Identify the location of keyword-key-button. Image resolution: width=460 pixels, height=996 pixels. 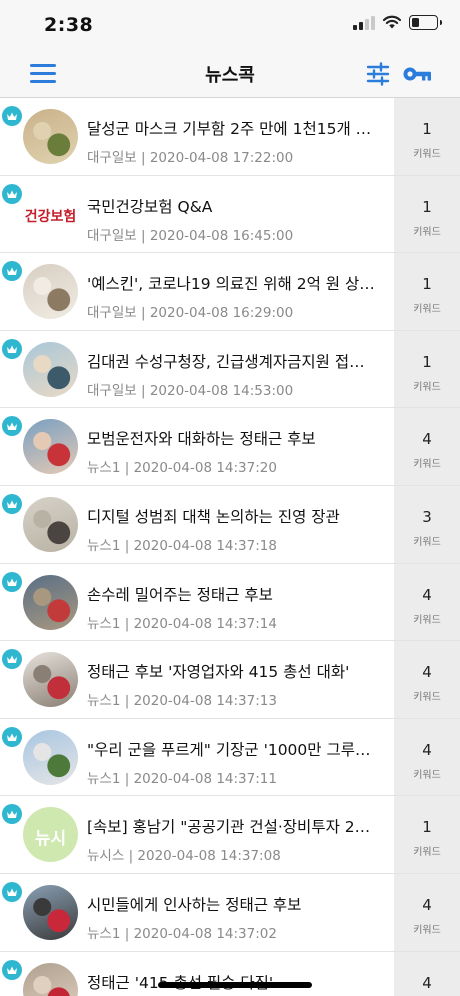
(418, 74).